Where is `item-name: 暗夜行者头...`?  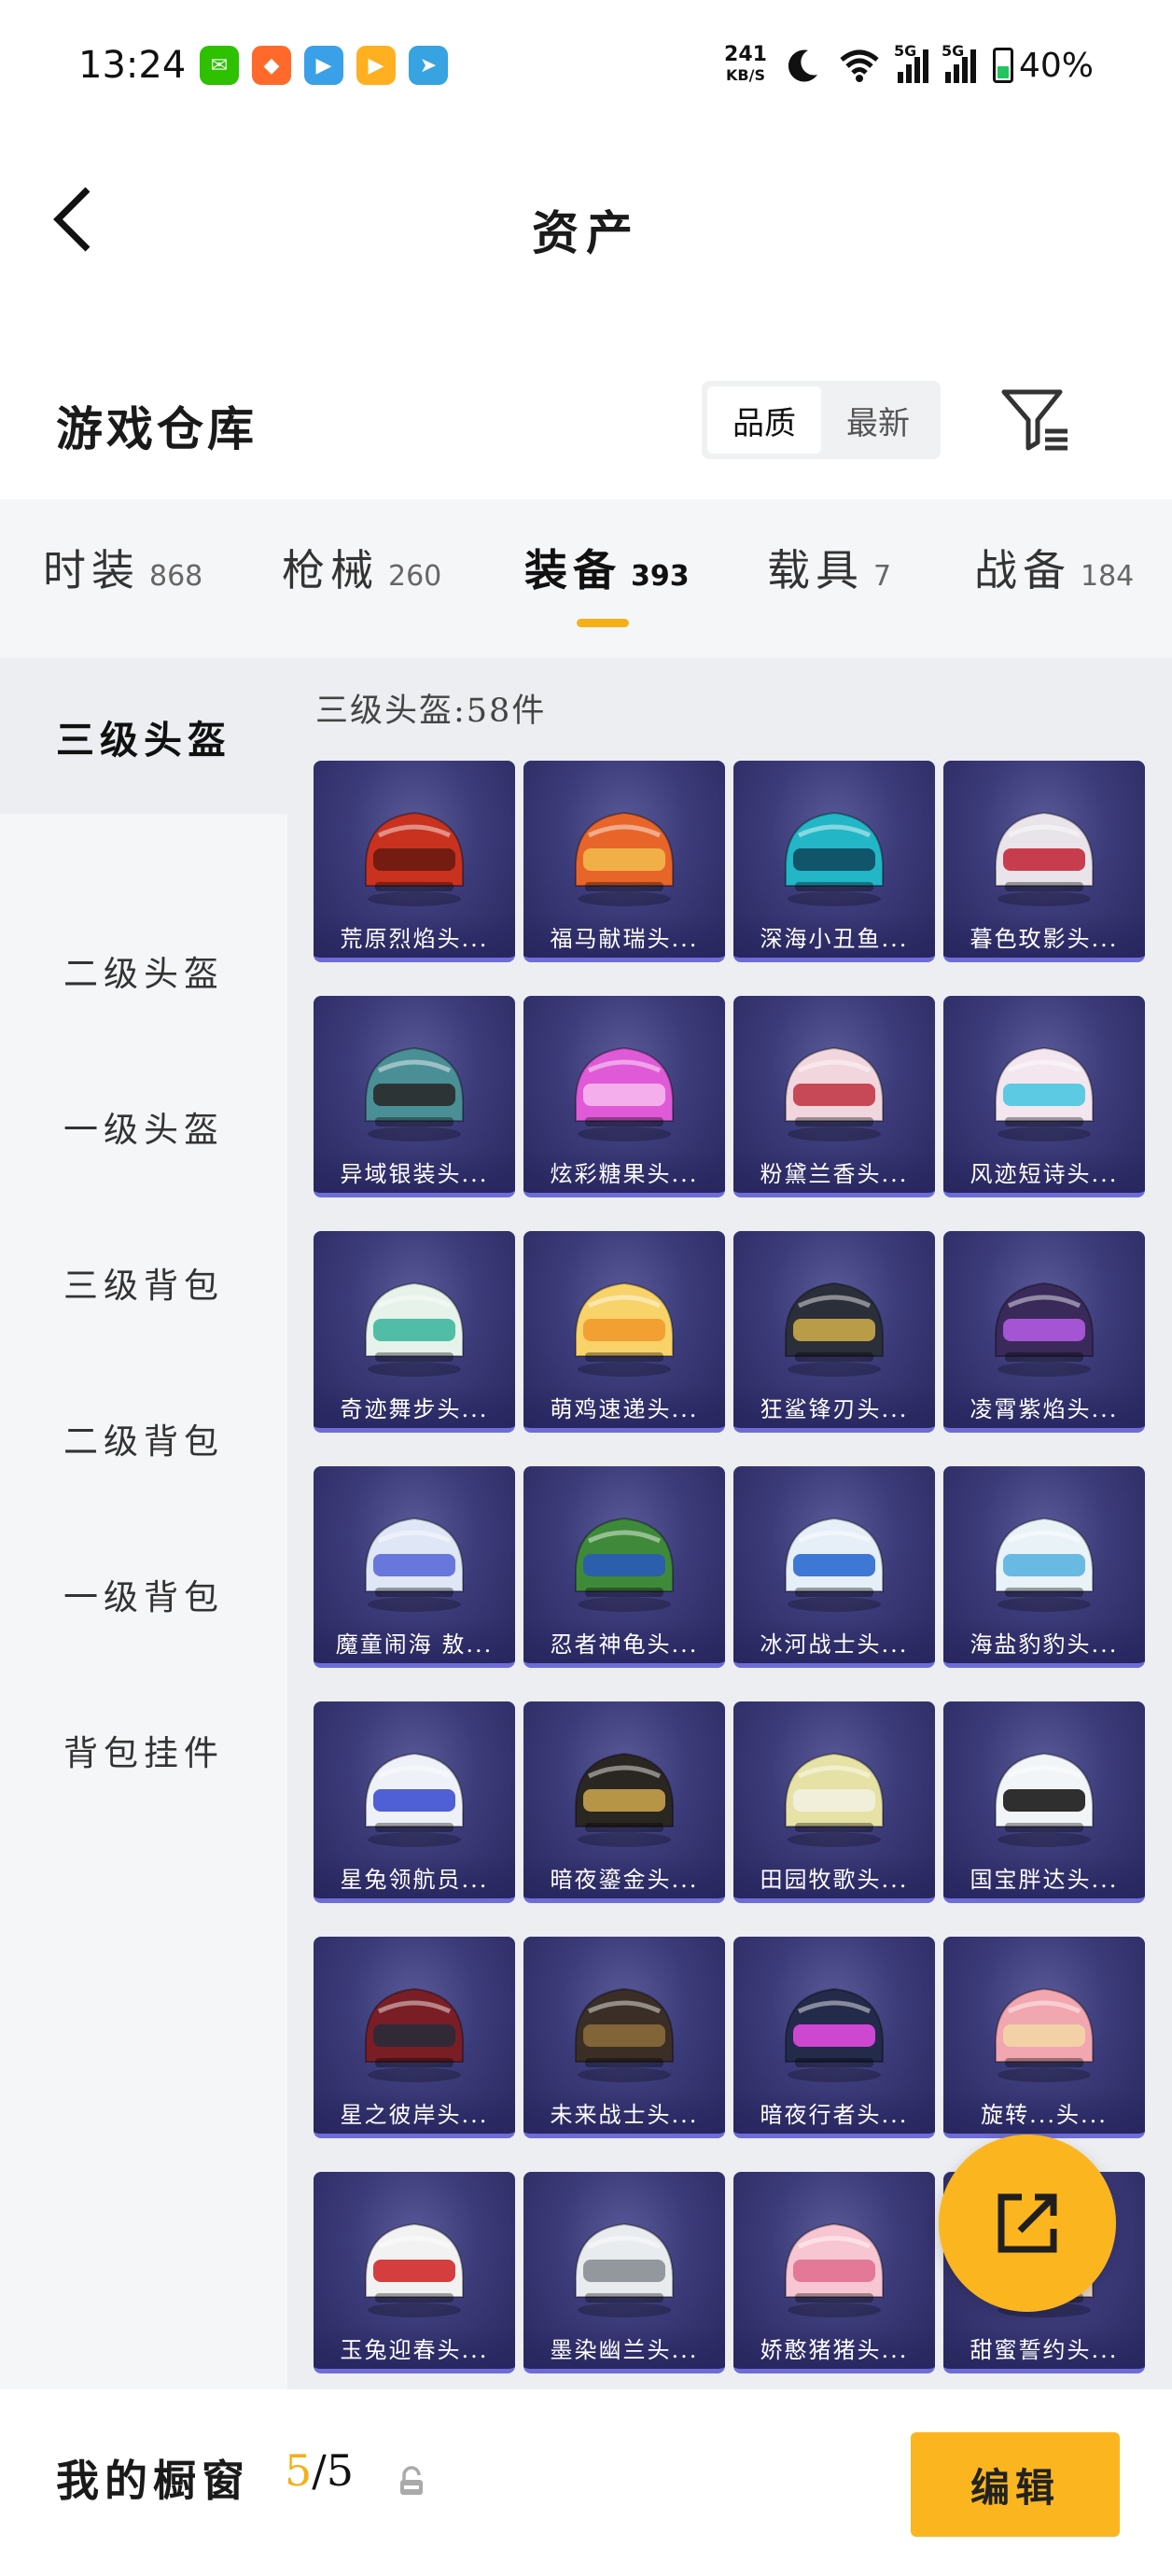 item-name: 暗夜行者头... is located at coordinates (834, 2112).